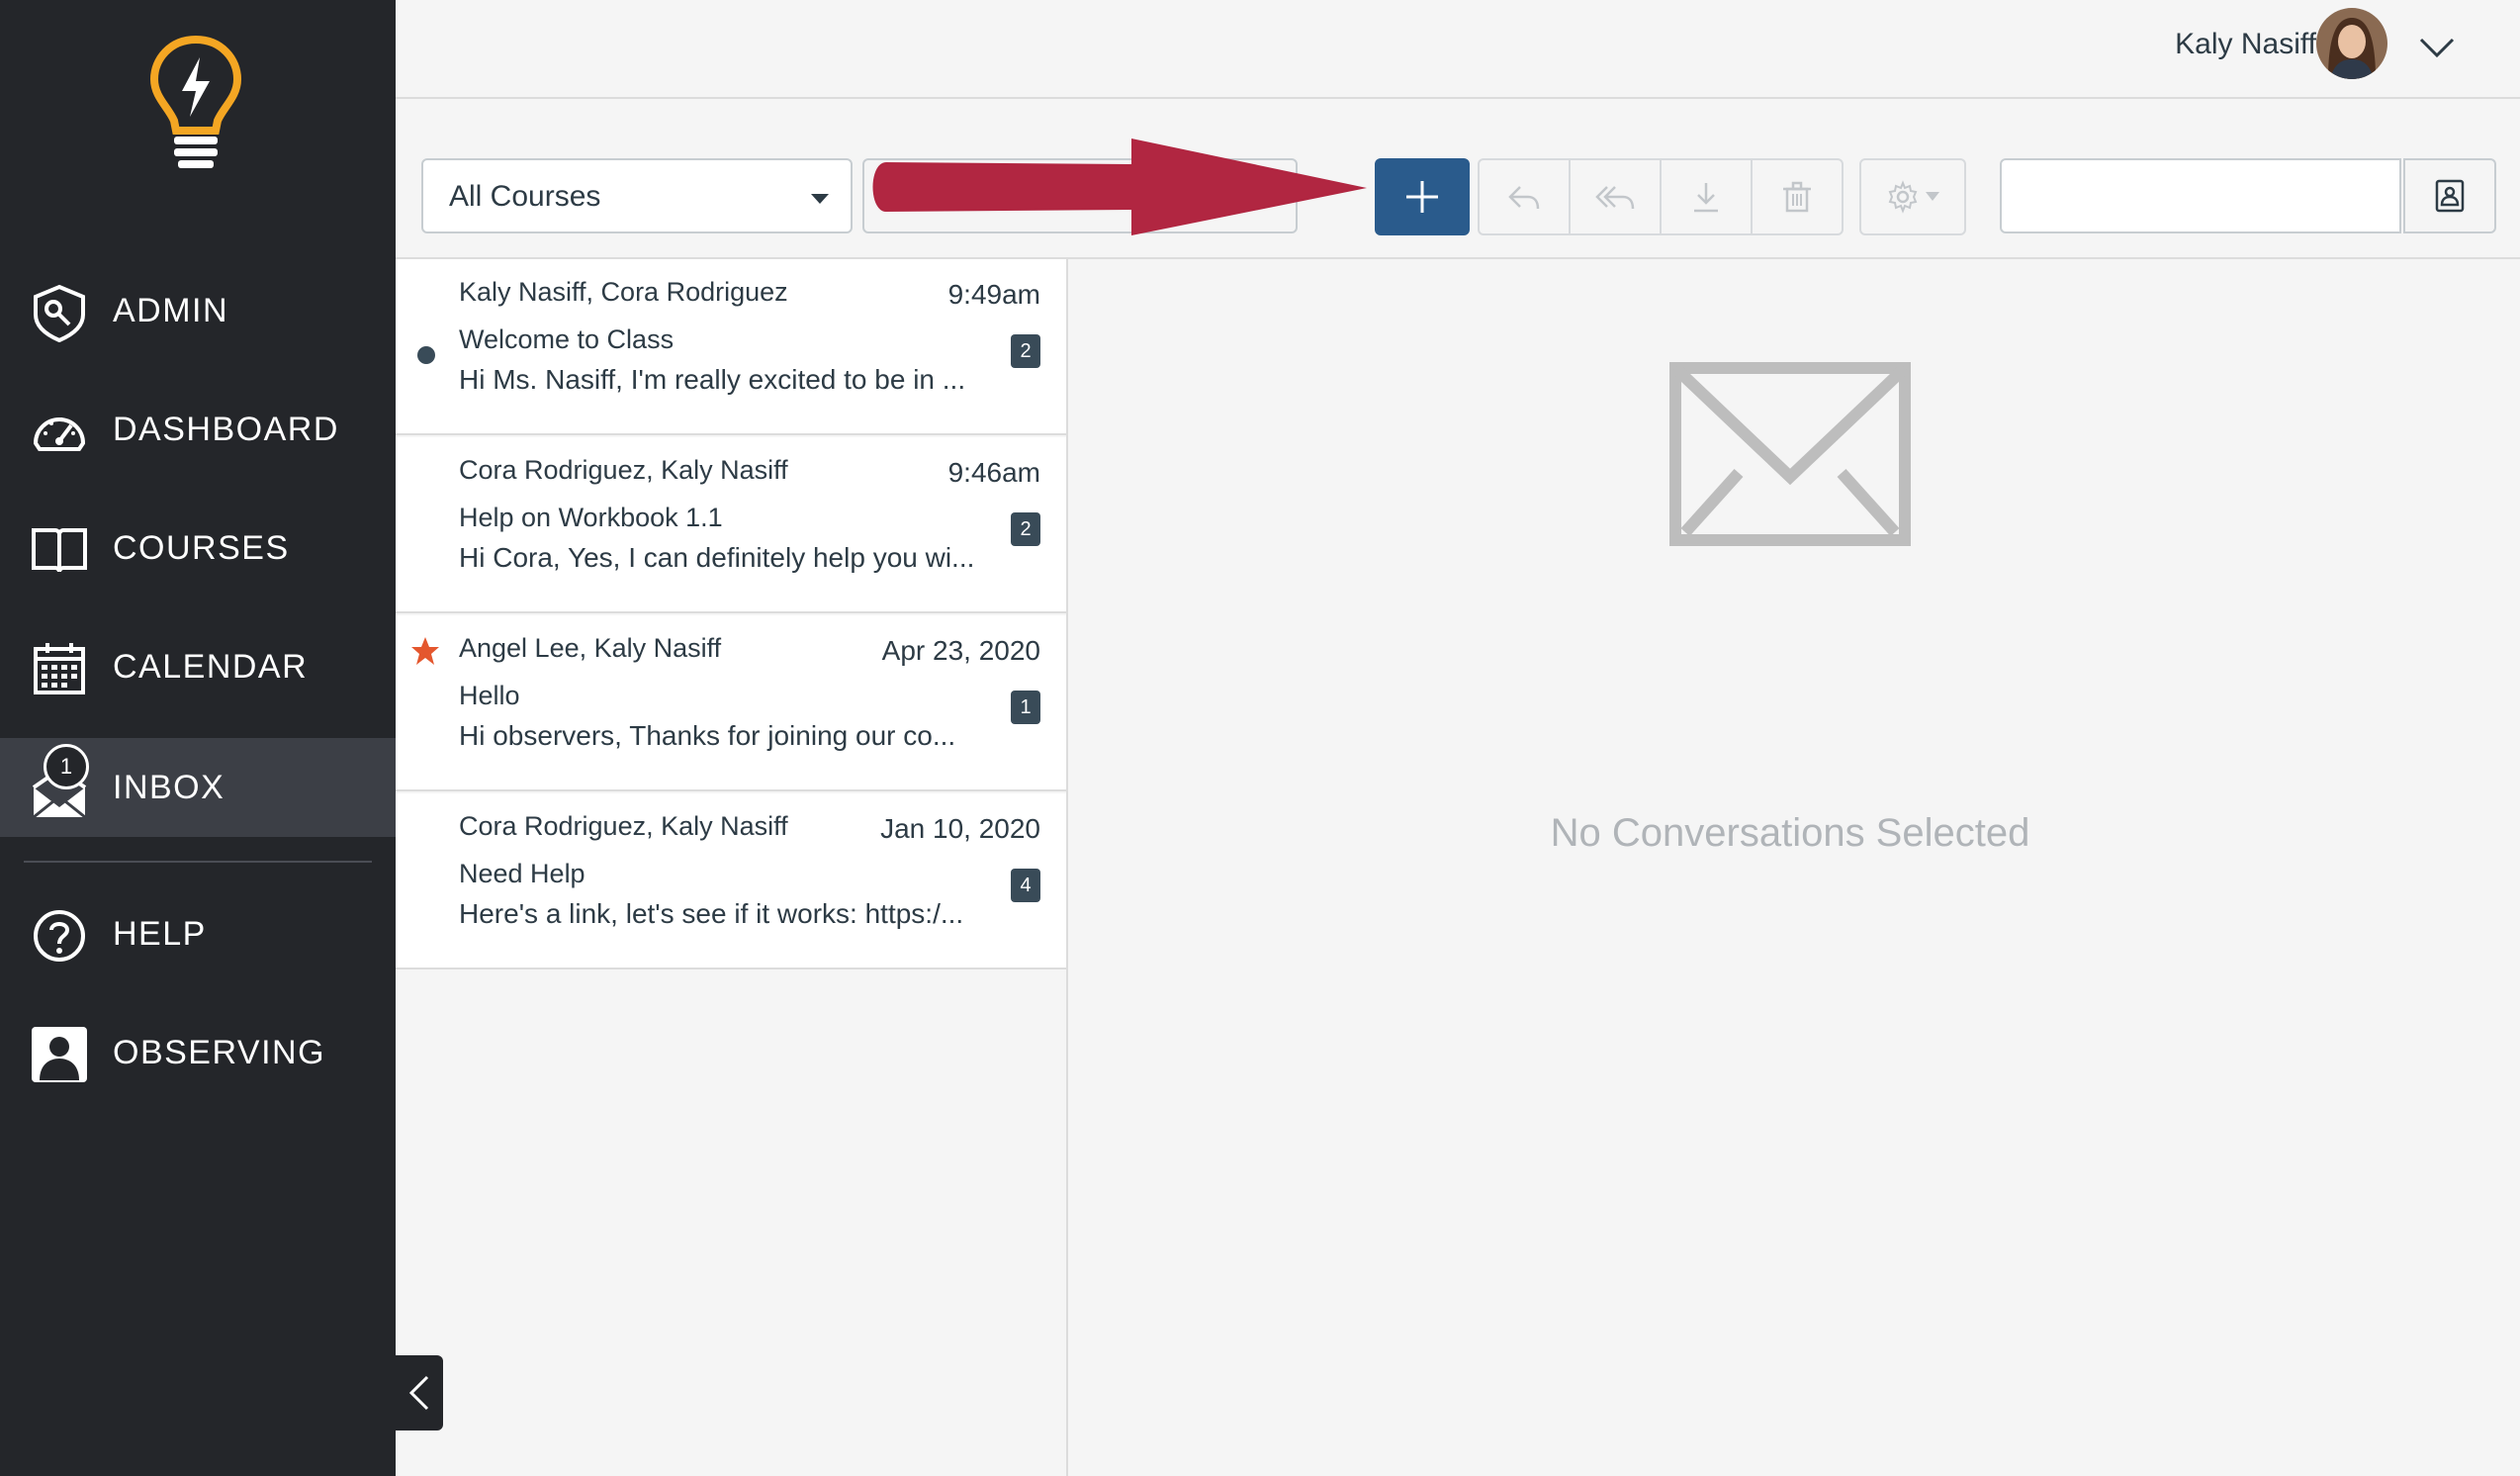 The image size is (2520, 1476). I want to click on unread-indicator-icon, so click(426, 355).